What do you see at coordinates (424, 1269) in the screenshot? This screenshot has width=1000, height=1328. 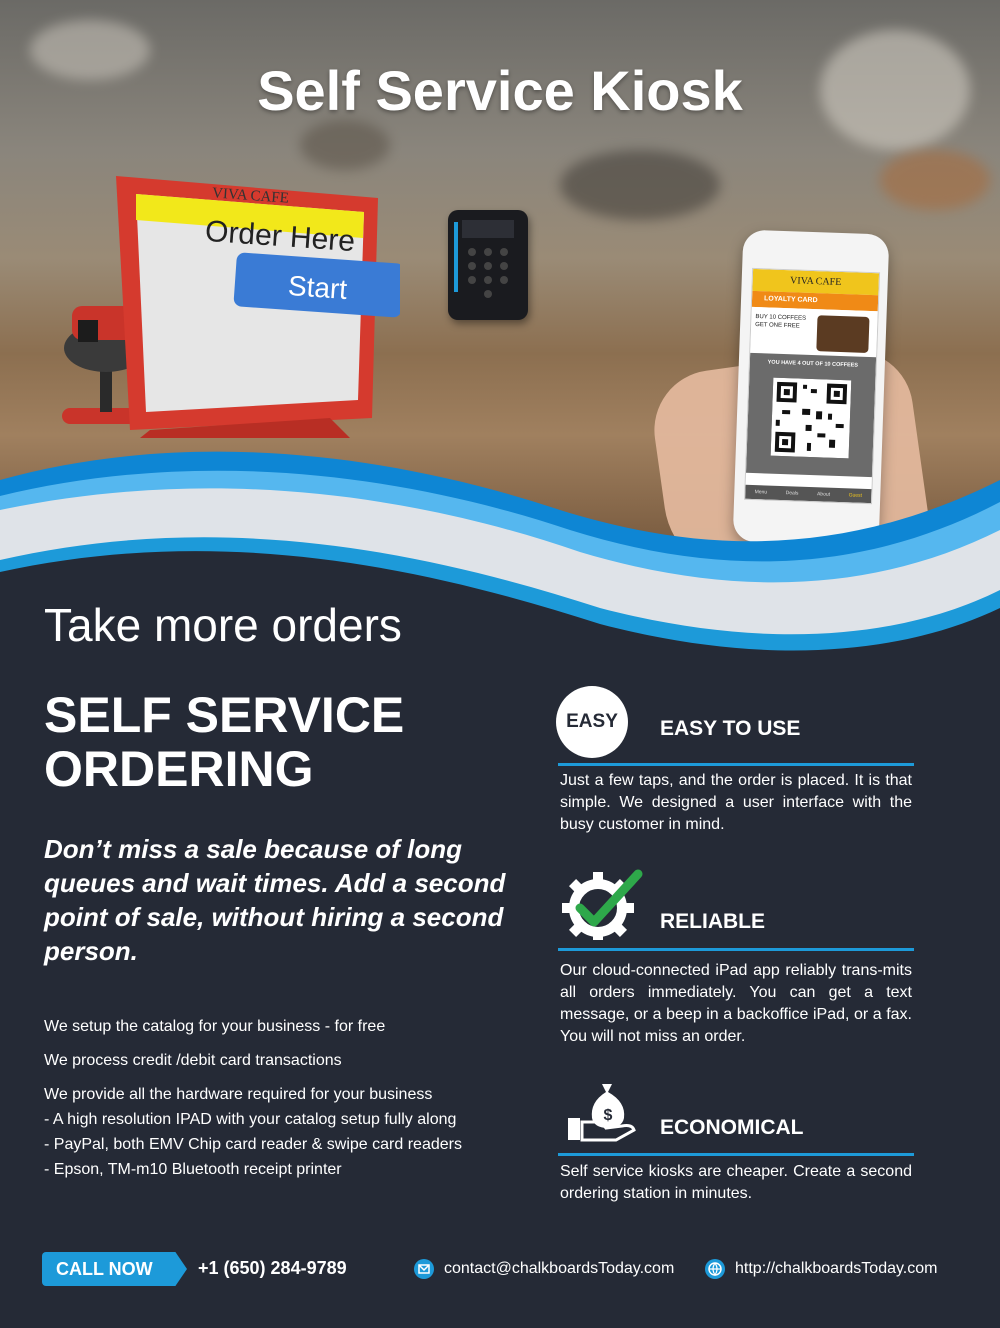 I see `email-icon` at bounding box center [424, 1269].